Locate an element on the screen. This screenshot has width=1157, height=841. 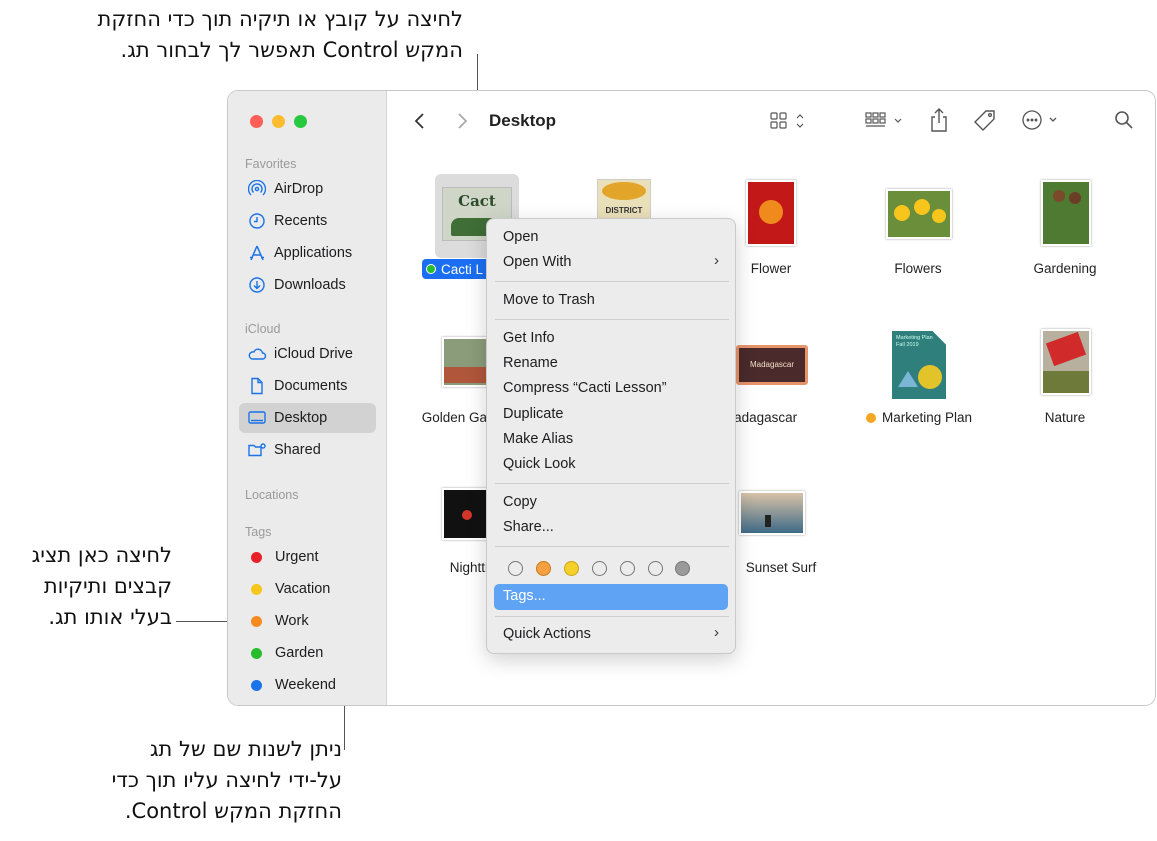
menu-item-make-alias: Make Alias is located at coordinates (538, 439).